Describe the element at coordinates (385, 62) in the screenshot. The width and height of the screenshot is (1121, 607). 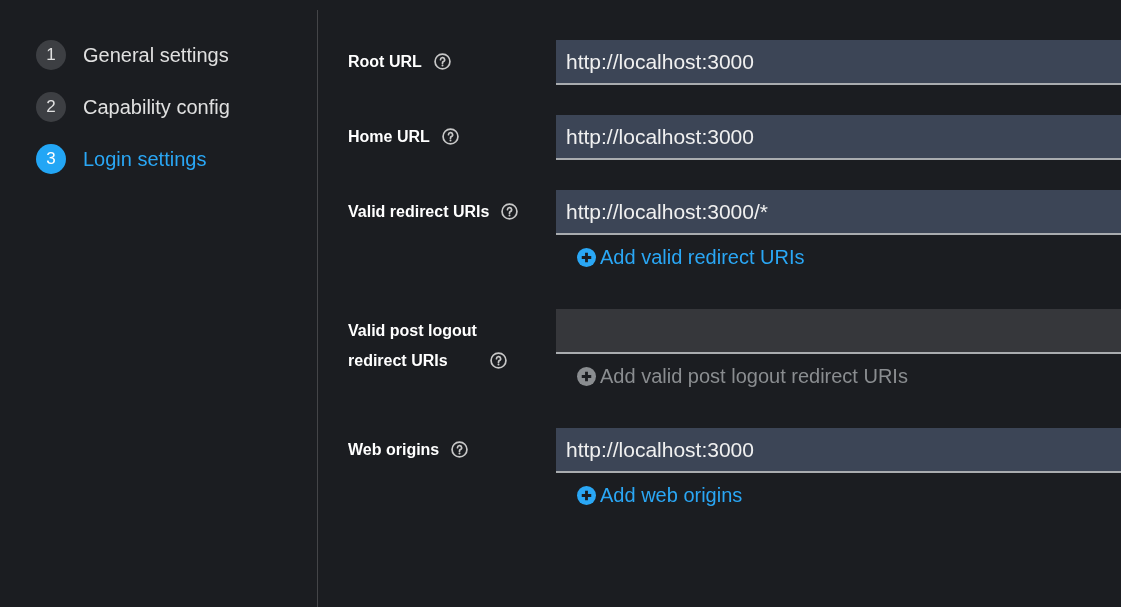
I see `field-label: Root URL` at that location.